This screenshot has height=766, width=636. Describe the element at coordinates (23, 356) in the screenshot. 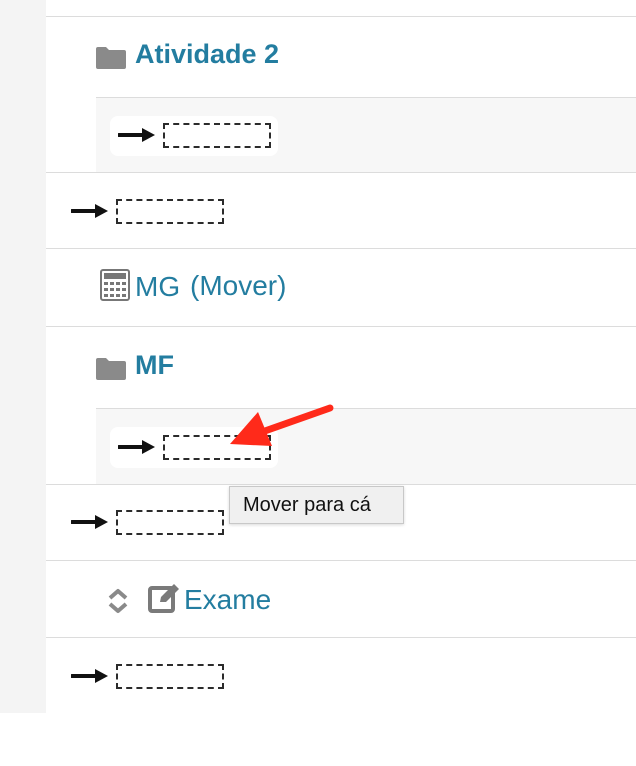

I see `left-gutter` at that location.